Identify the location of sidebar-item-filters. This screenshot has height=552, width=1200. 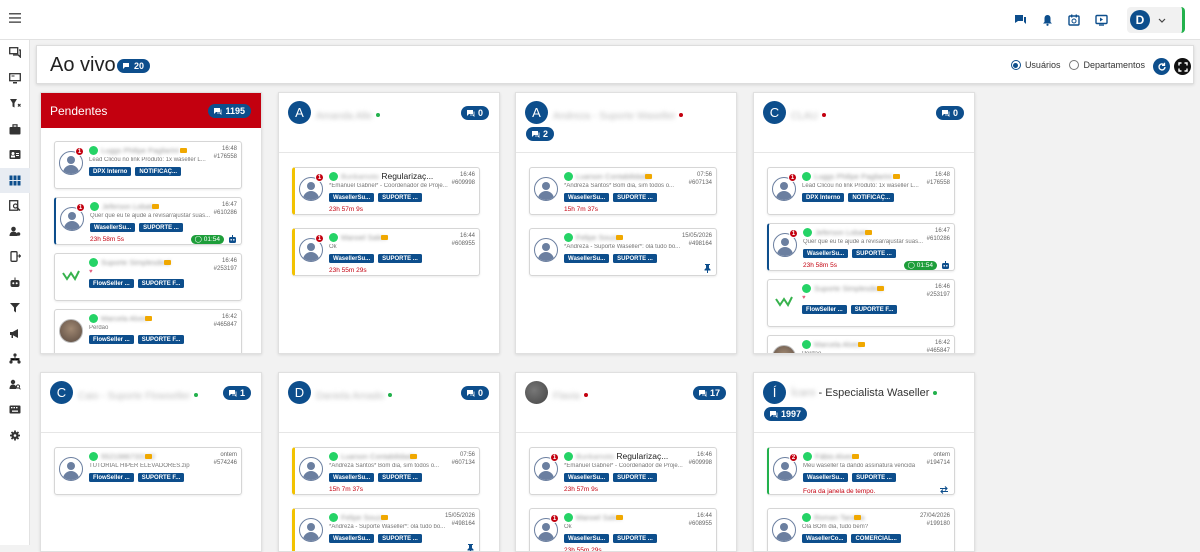
(15, 308).